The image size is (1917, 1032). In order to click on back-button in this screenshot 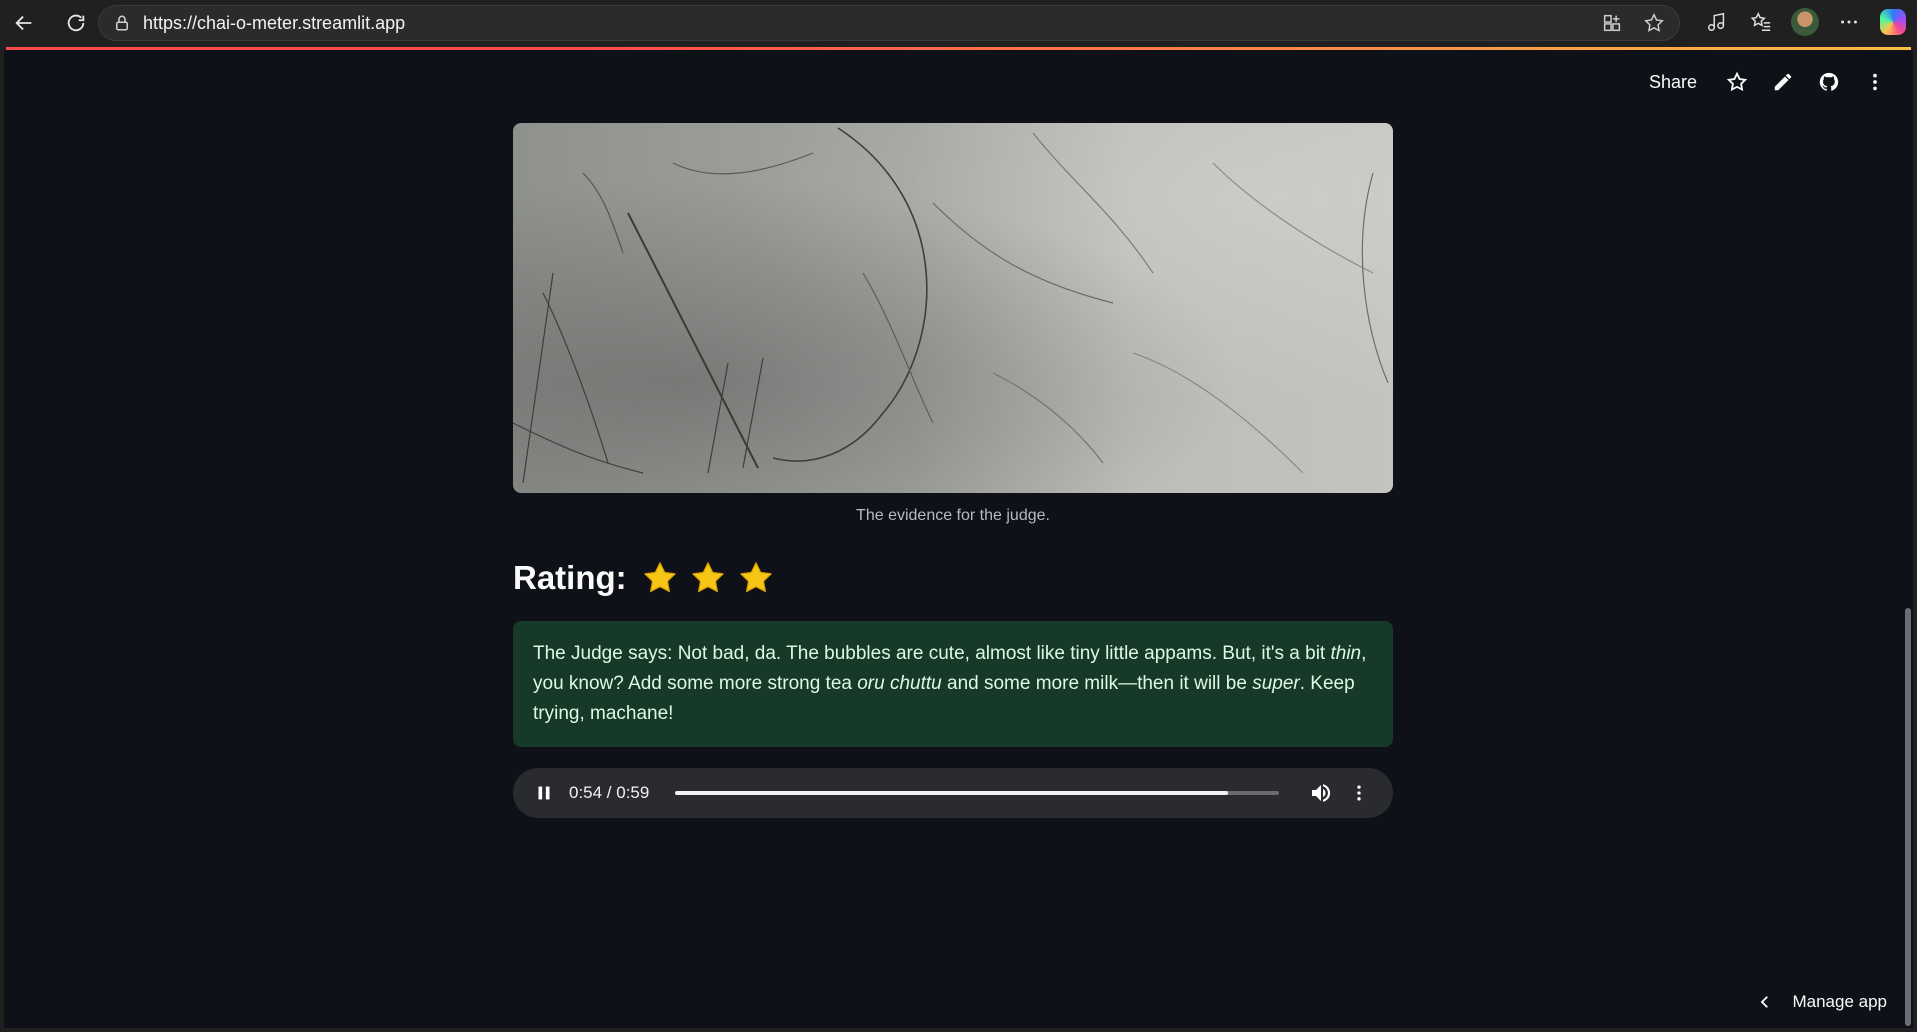, I will do `click(24, 23)`.